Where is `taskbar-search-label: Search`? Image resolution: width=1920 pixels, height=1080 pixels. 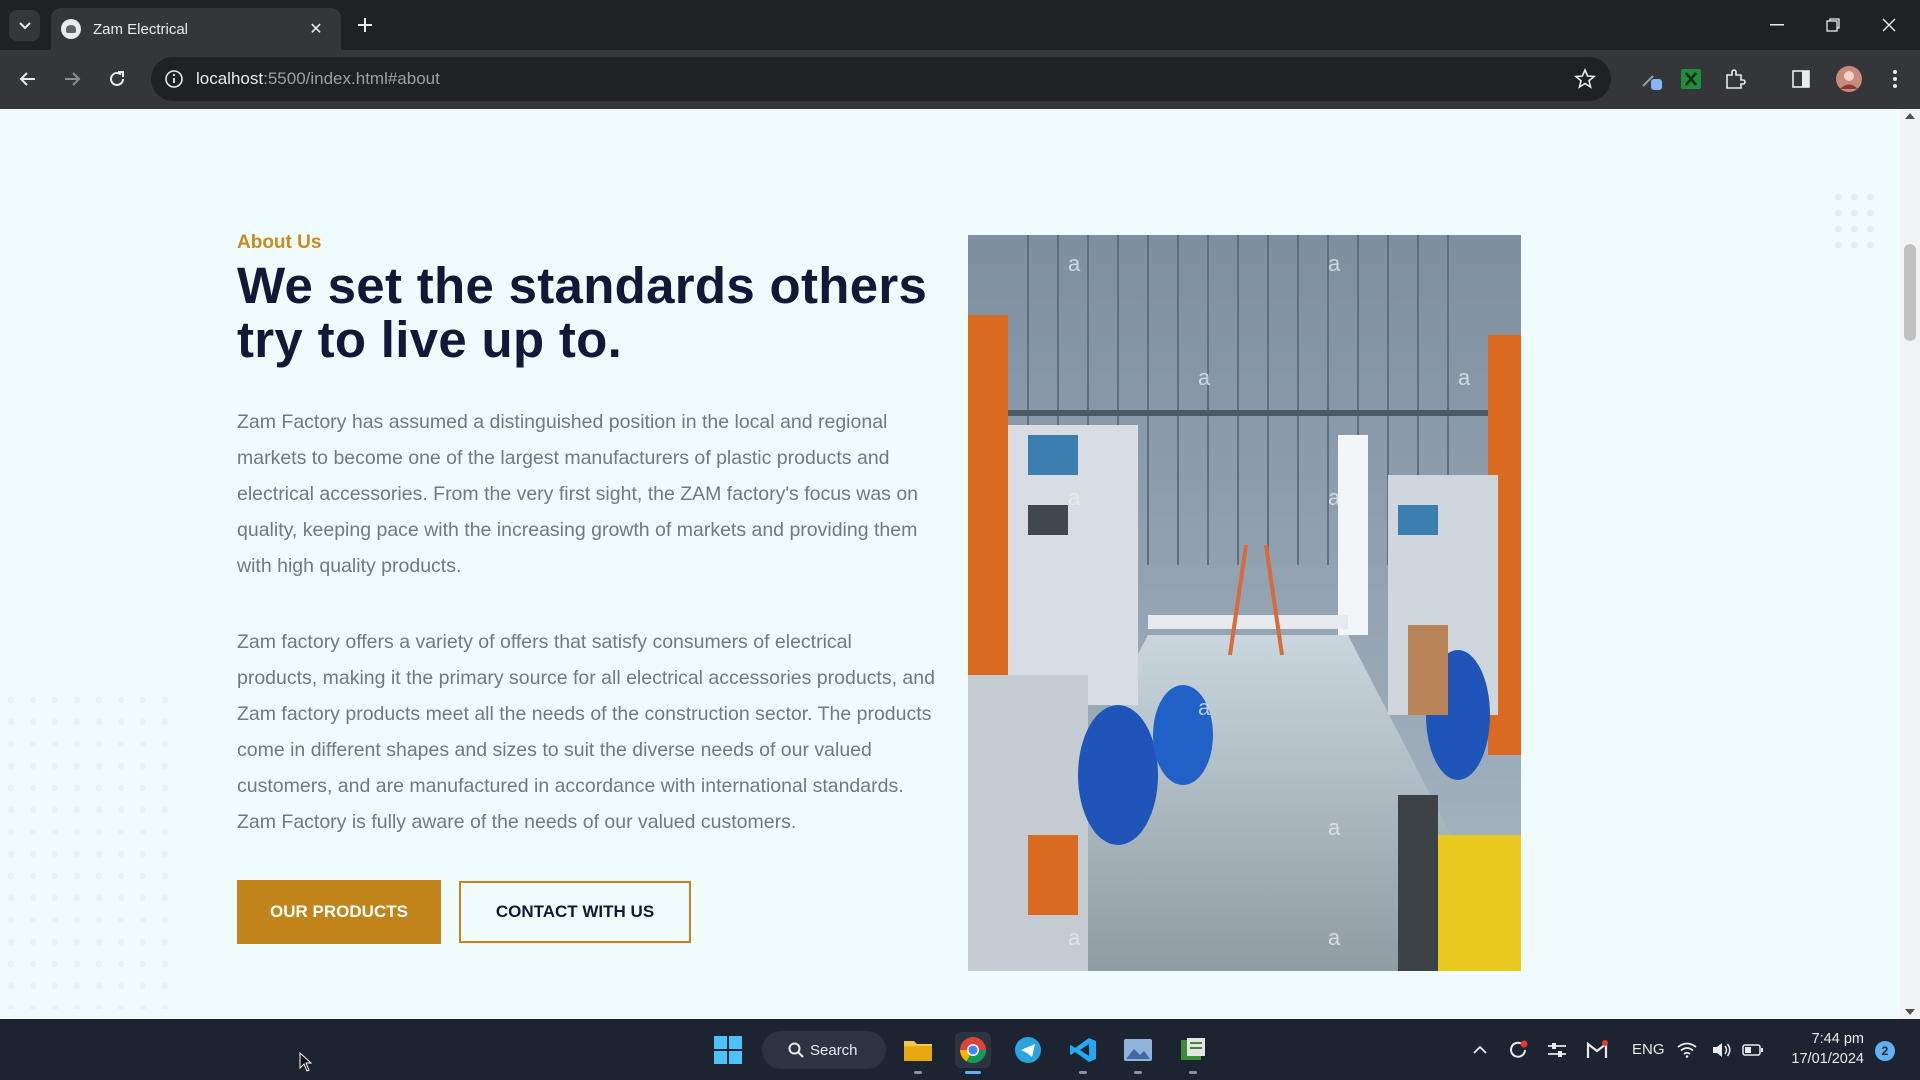 taskbar-search-label: Search is located at coordinates (834, 1050).